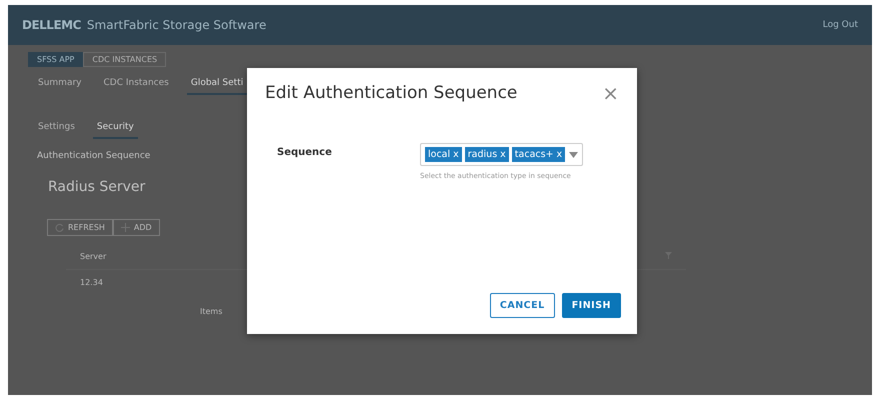  What do you see at coordinates (610, 93) in the screenshot?
I see `close-button: ×` at bounding box center [610, 93].